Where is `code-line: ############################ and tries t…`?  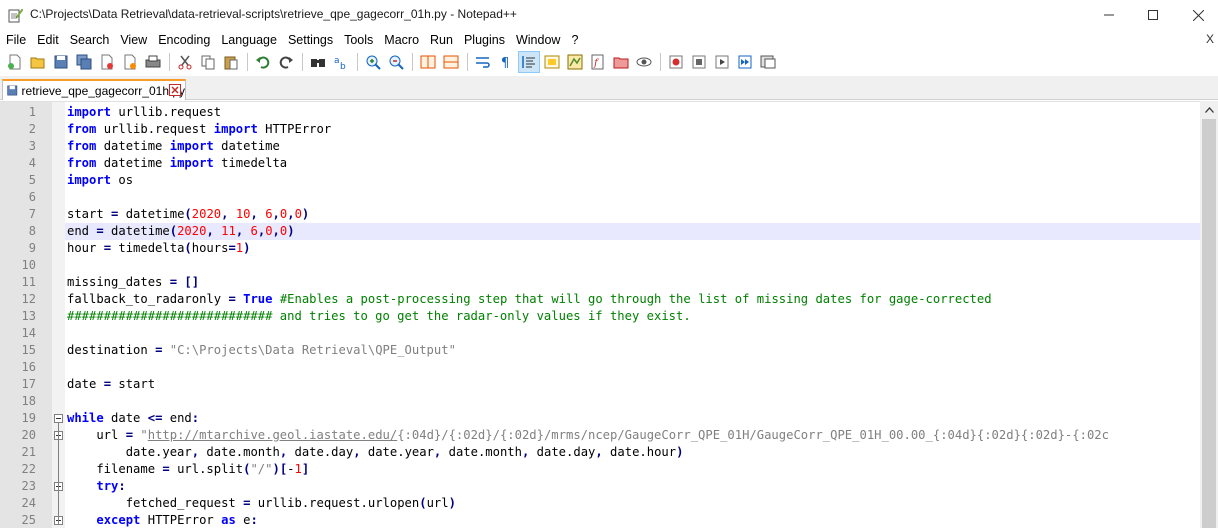 code-line: ############################ and tries t… is located at coordinates (379, 316).